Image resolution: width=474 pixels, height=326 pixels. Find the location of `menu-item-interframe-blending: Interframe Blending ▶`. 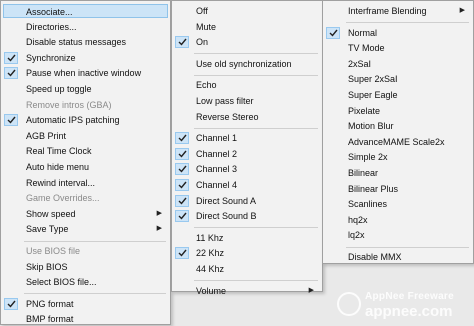

menu-item-interframe-blending: Interframe Blending ▶ is located at coordinates (398, 11).